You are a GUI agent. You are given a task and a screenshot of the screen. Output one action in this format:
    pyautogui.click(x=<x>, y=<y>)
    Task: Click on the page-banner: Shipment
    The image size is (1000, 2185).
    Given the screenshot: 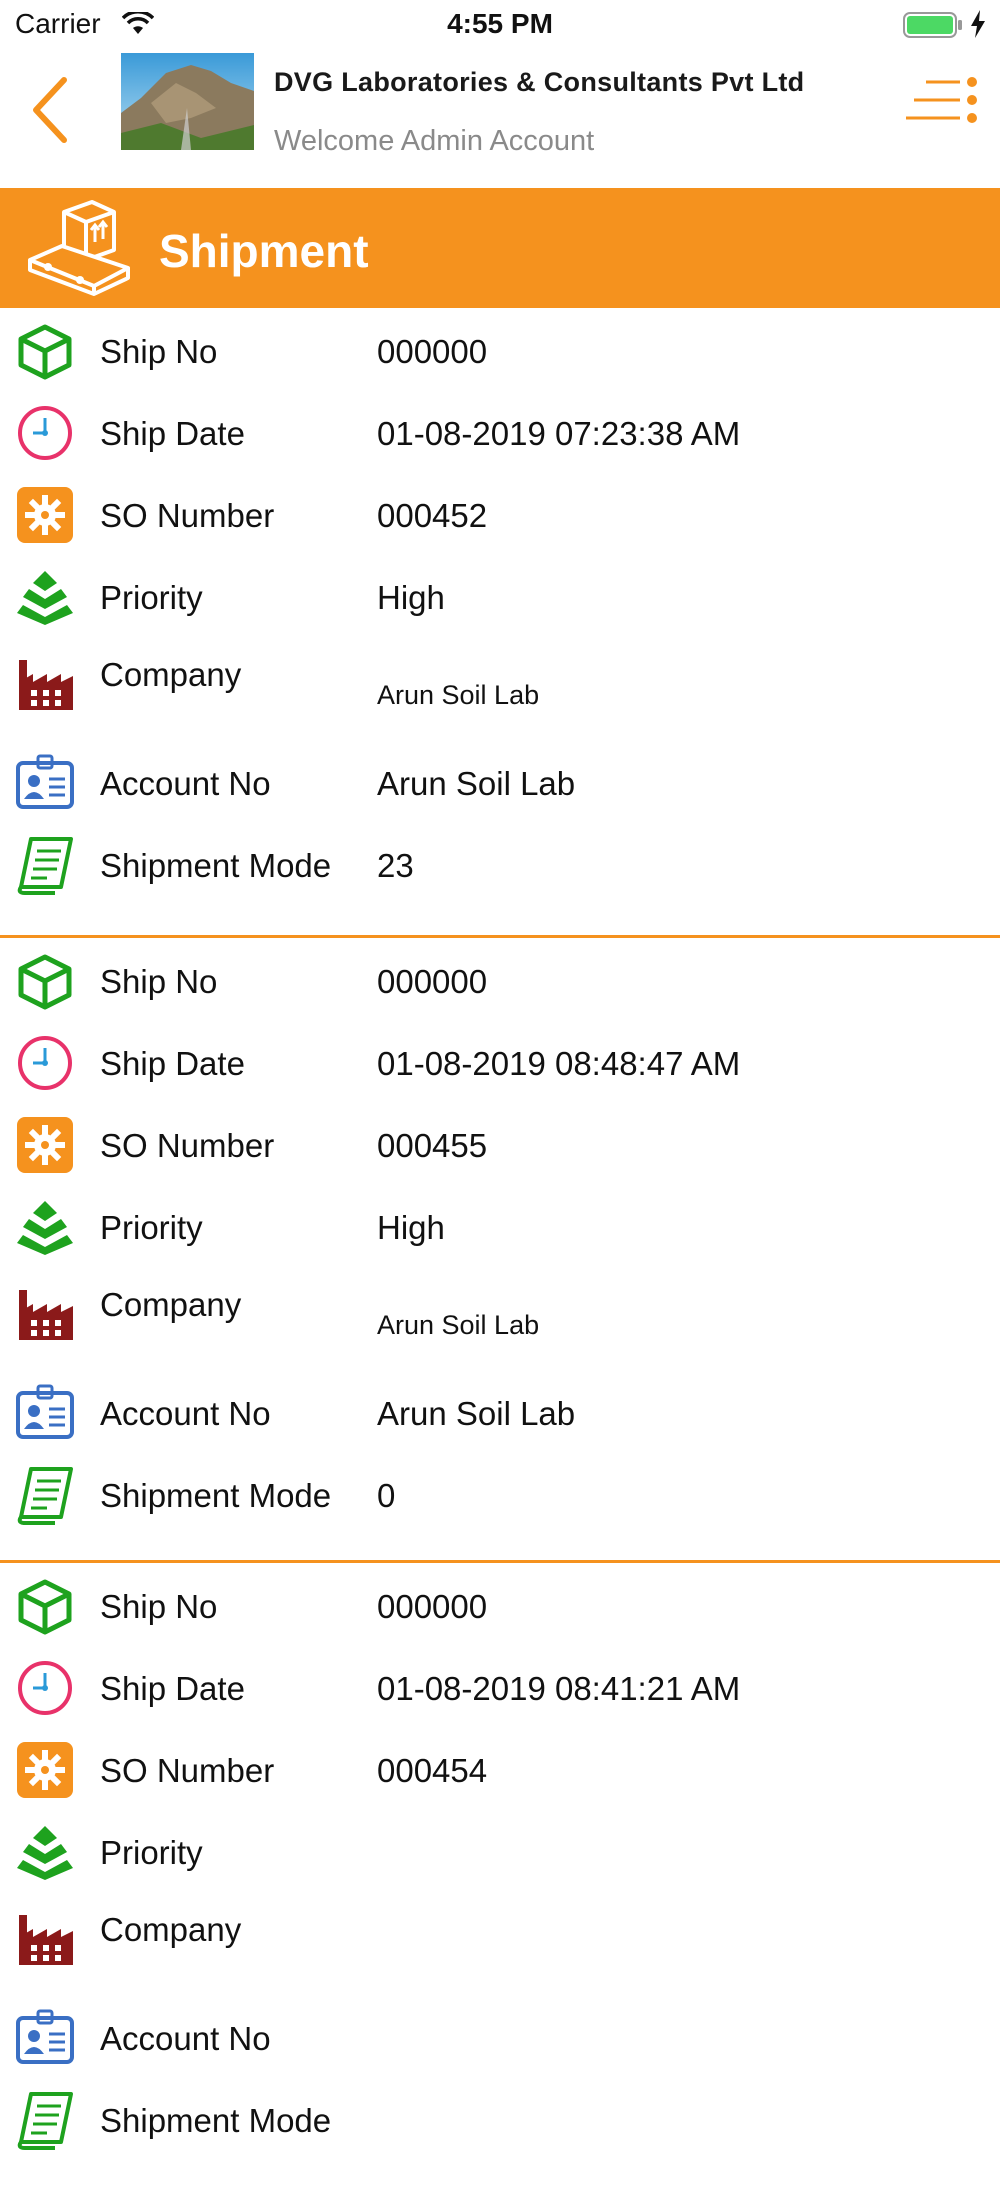 What is the action you would take?
    pyautogui.click(x=500, y=248)
    